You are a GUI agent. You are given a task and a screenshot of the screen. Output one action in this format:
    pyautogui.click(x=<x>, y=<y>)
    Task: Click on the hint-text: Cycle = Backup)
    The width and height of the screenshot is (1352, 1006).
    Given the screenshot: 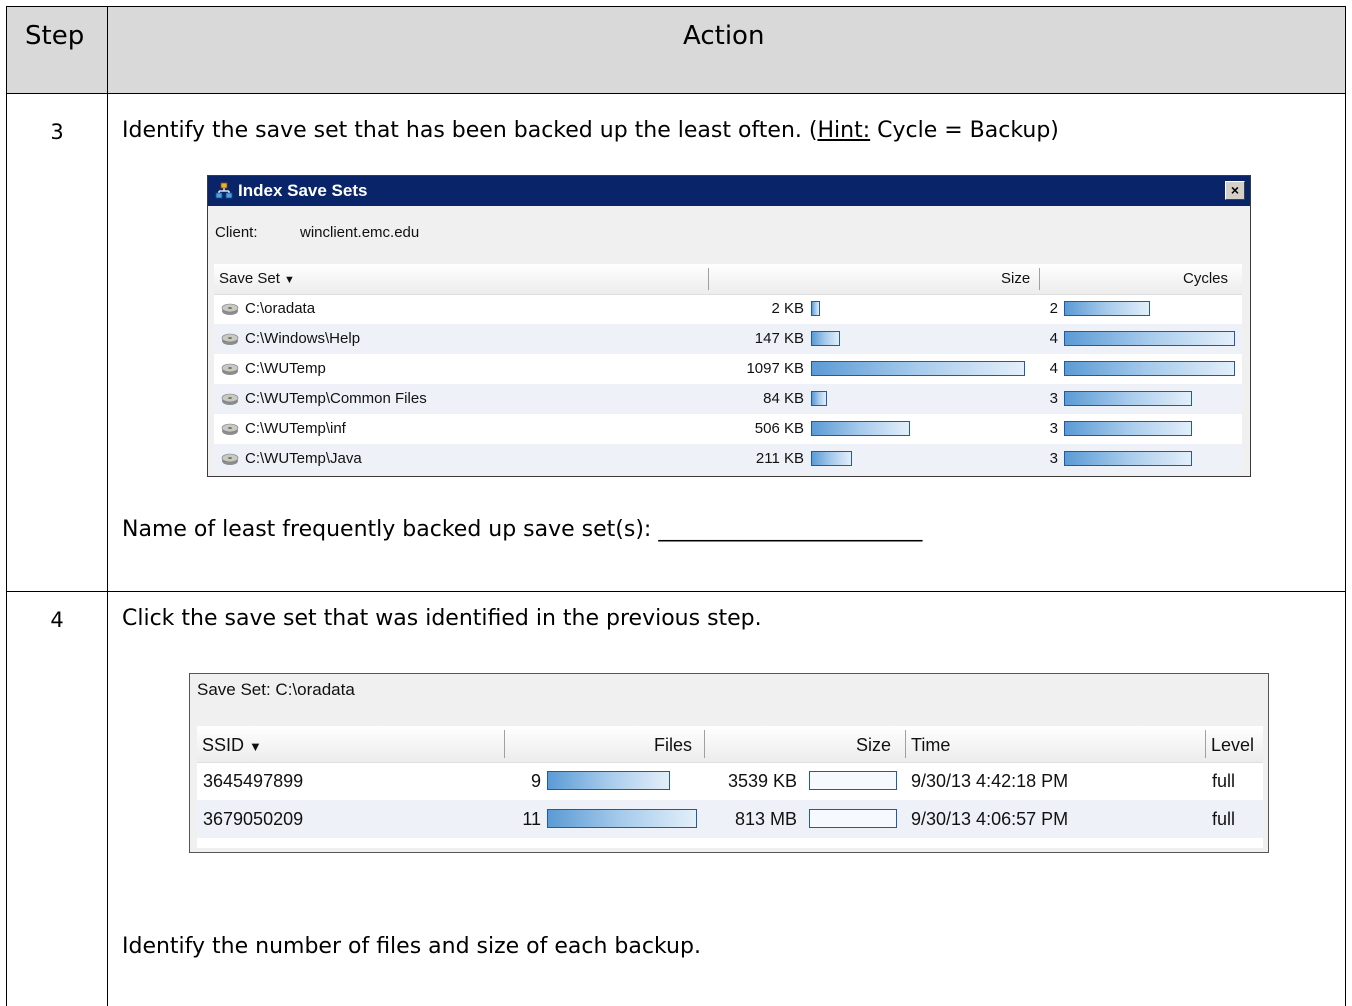 What is the action you would take?
    pyautogui.click(x=964, y=130)
    